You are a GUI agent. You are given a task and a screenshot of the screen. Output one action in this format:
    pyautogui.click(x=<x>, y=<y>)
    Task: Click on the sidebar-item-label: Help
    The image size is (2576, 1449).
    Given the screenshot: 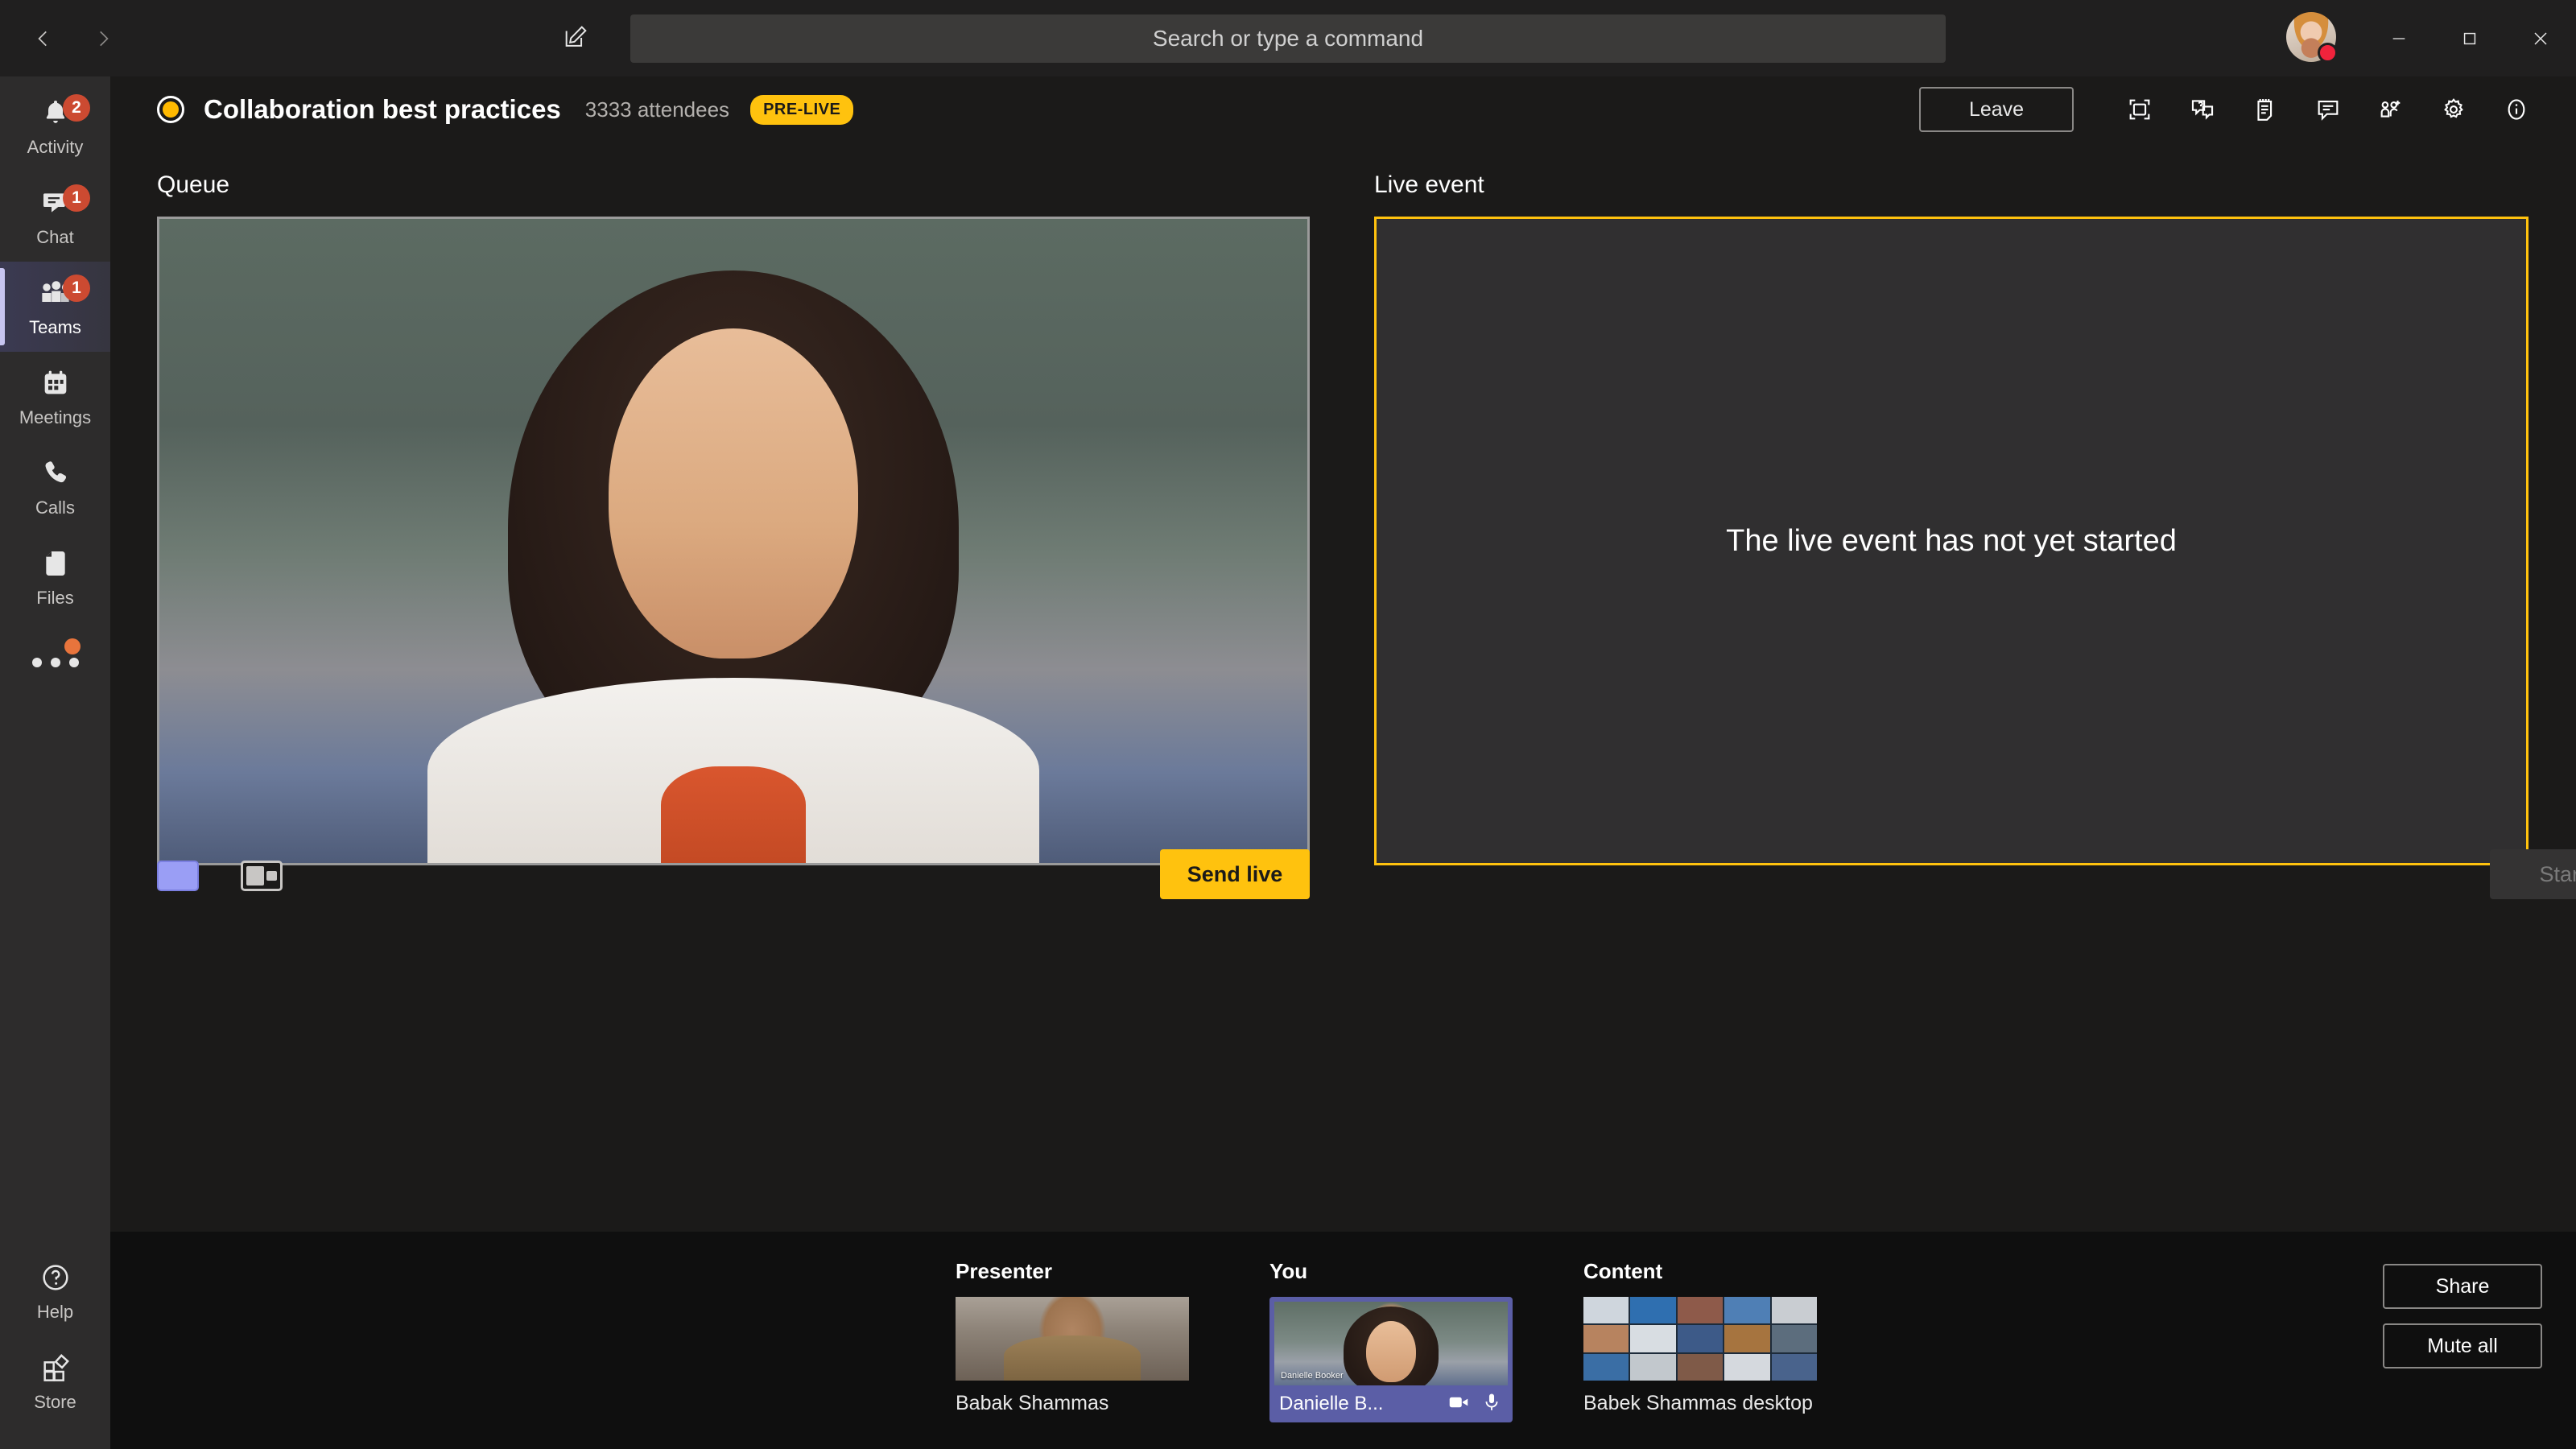 What is the action you would take?
    pyautogui.click(x=55, y=1312)
    